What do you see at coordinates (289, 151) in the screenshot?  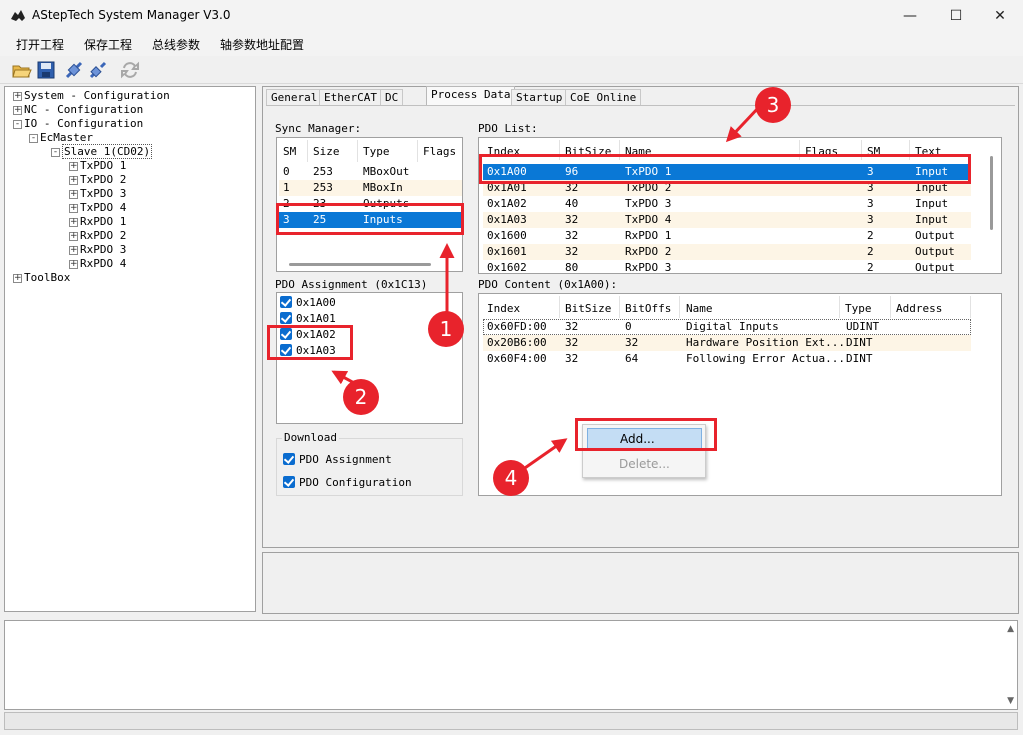 I see `column-header: SM` at bounding box center [289, 151].